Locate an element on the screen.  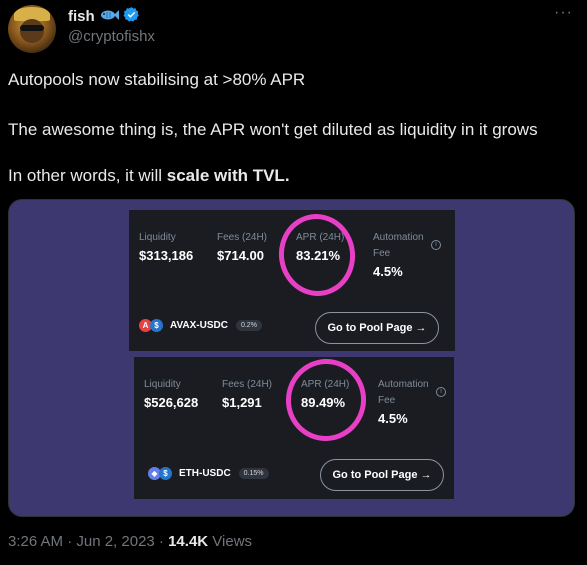
timestamp: 3:26 AM · Jun 2, 2023 · is located at coordinates (88, 541).